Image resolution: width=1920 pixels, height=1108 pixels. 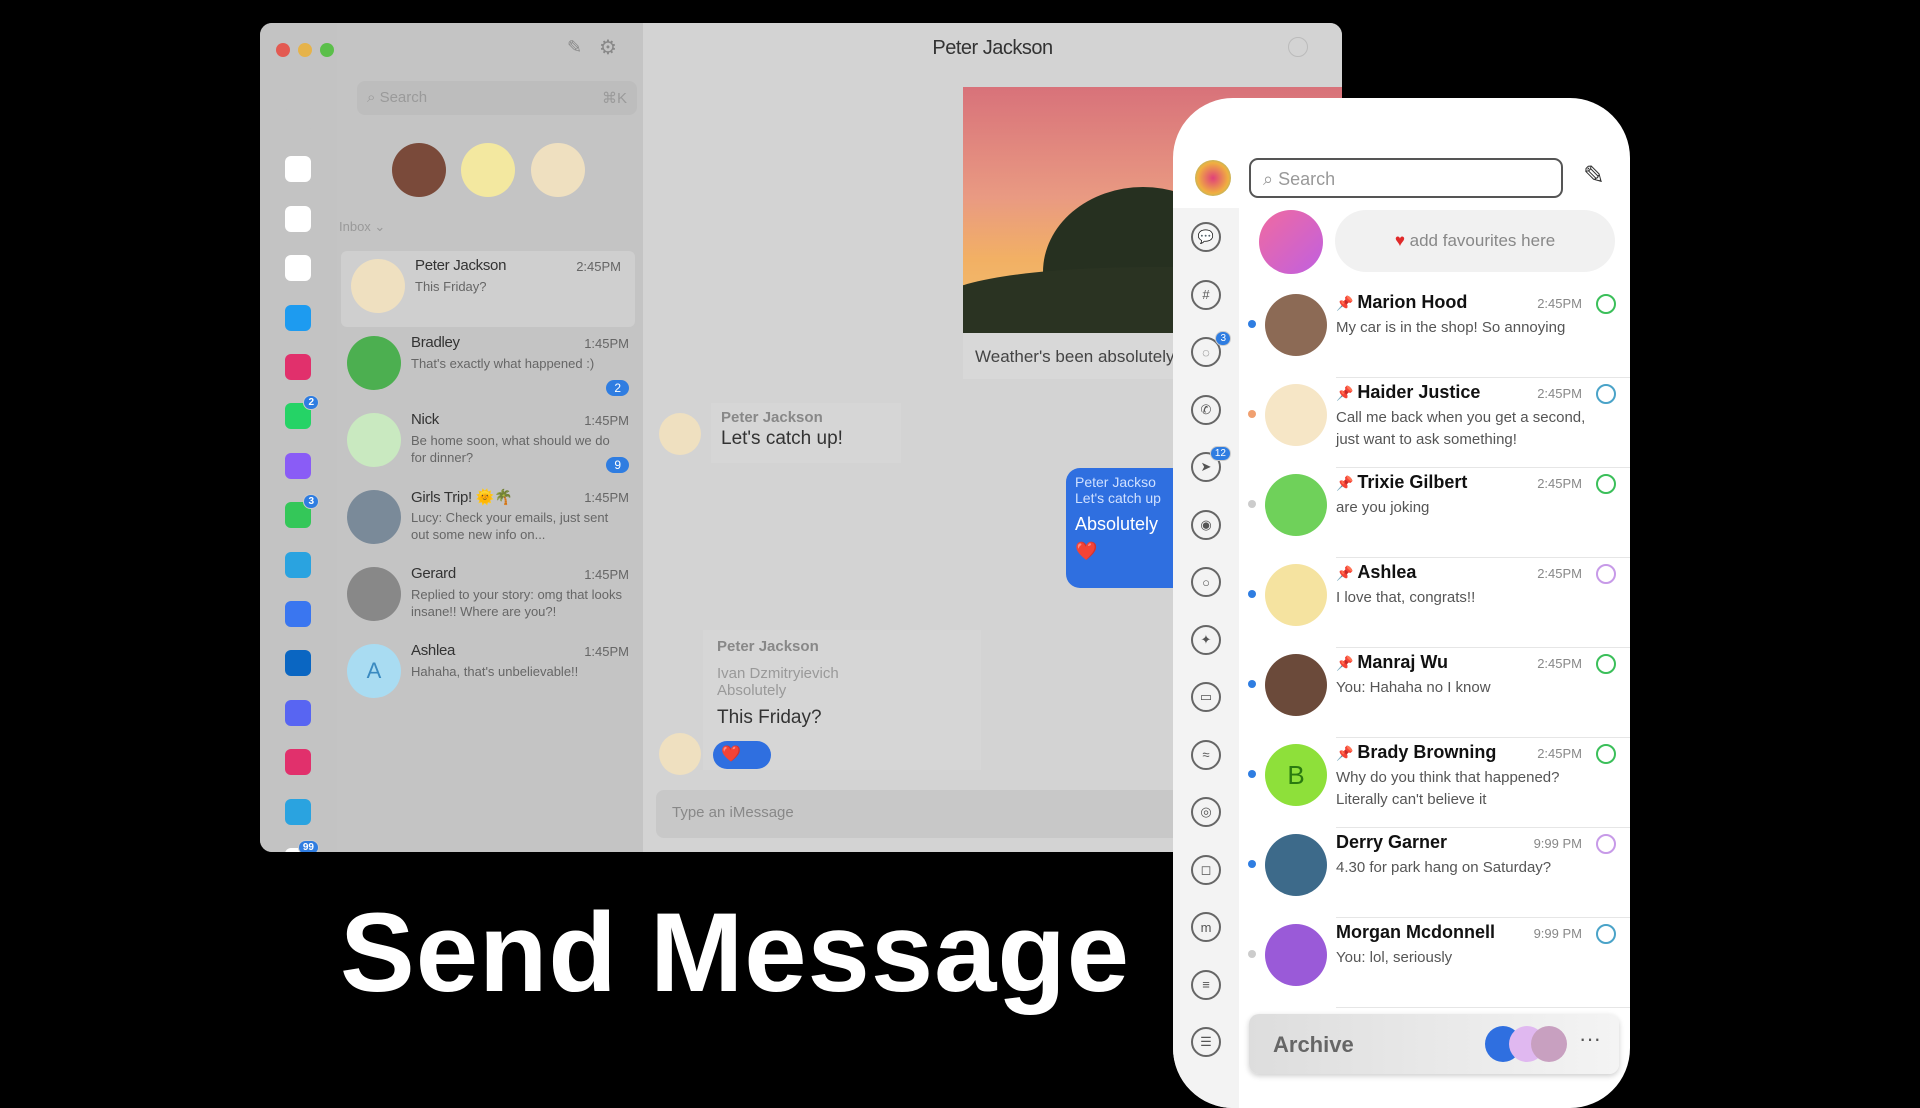 I want to click on chats-icon, so click(x=298, y=169).